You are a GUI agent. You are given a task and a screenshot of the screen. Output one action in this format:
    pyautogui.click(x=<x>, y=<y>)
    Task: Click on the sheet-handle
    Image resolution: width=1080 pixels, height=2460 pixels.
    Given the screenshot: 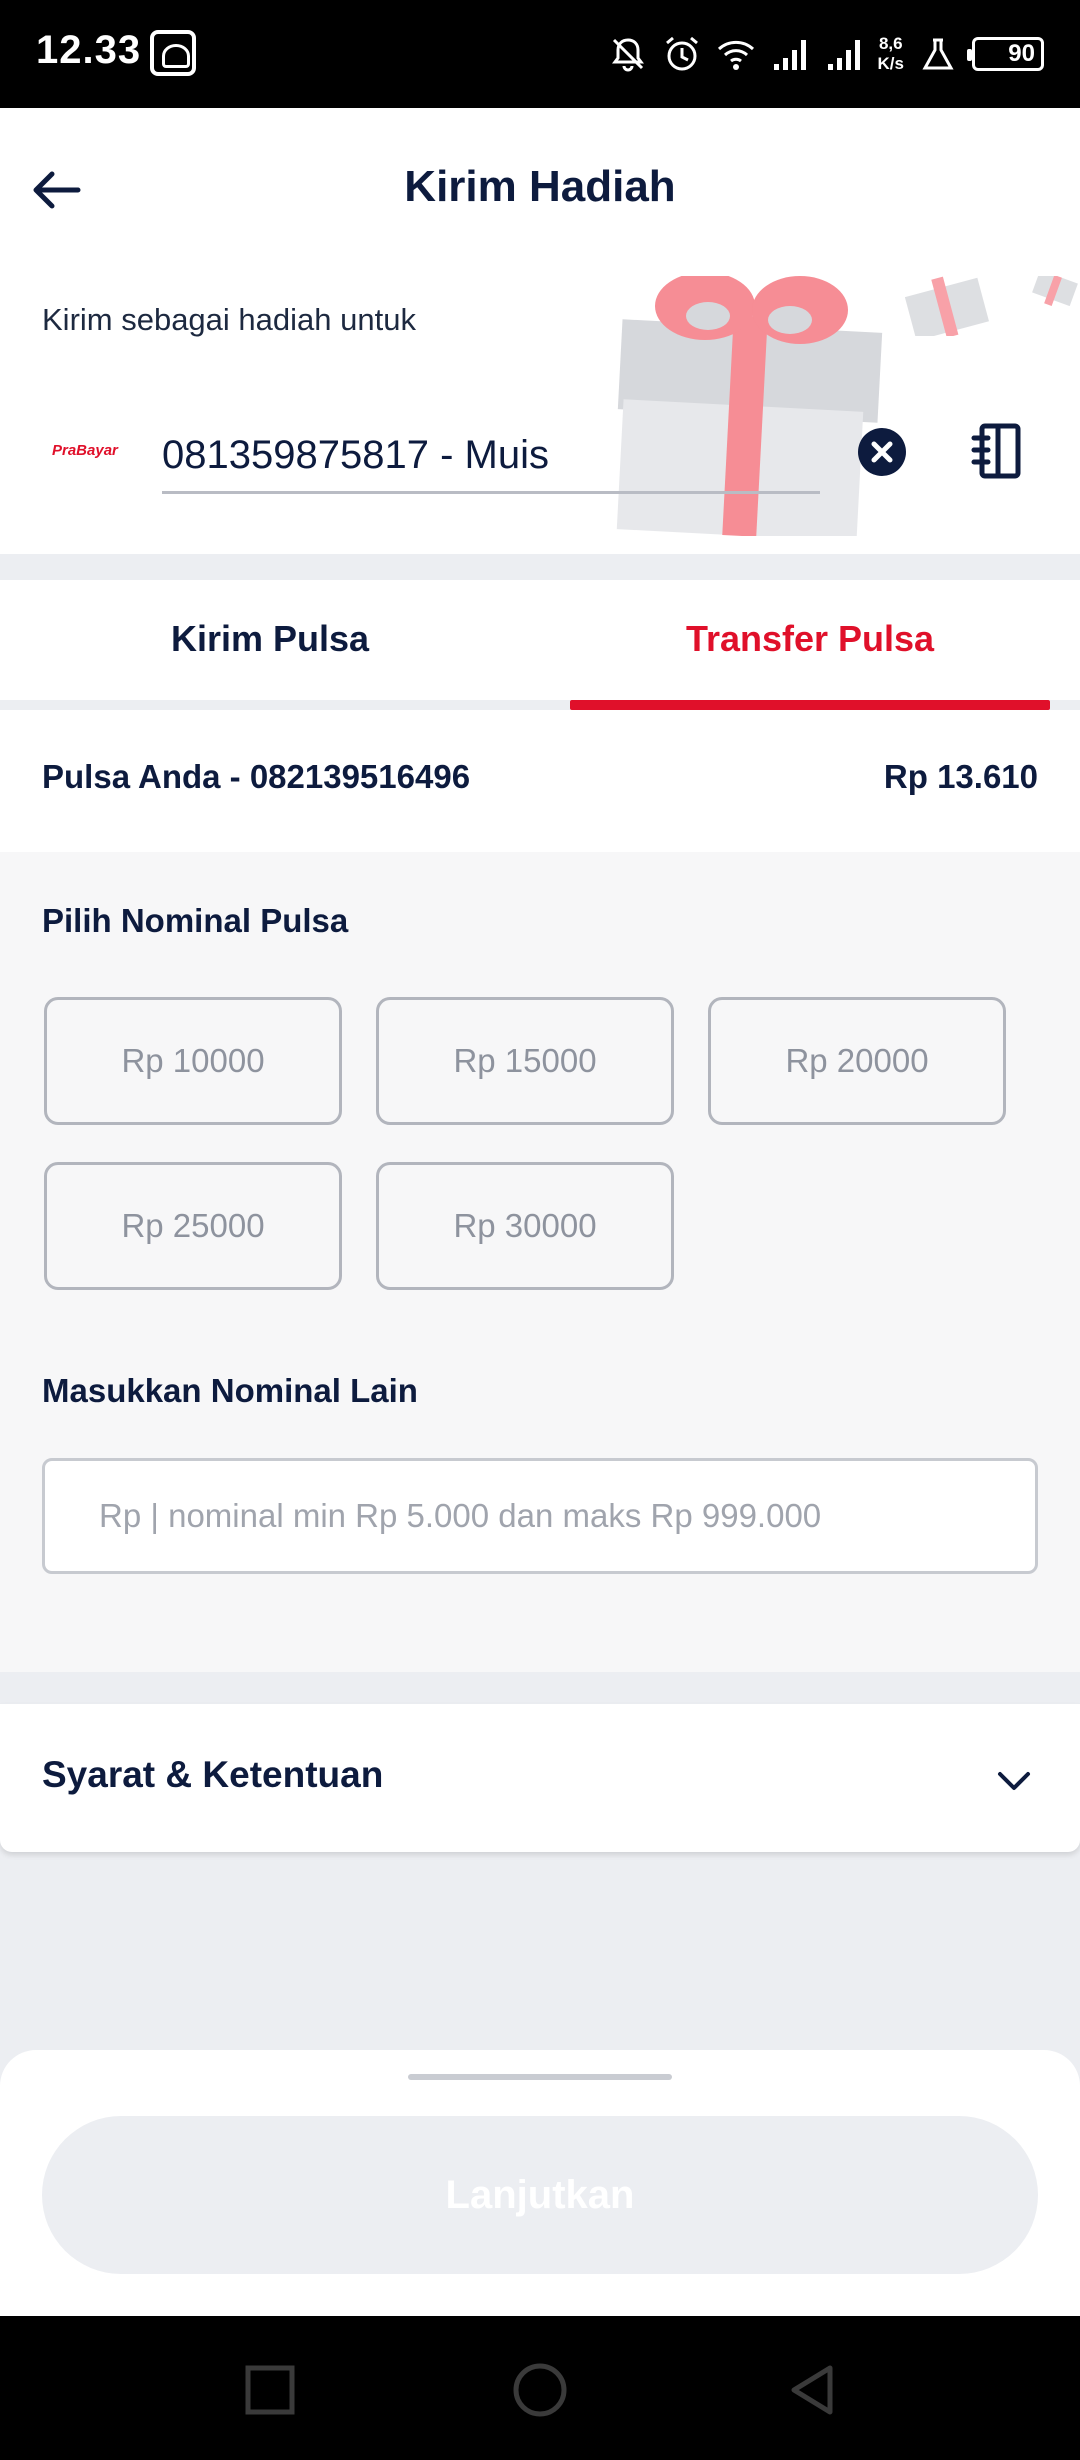 What is the action you would take?
    pyautogui.click(x=540, y=2077)
    